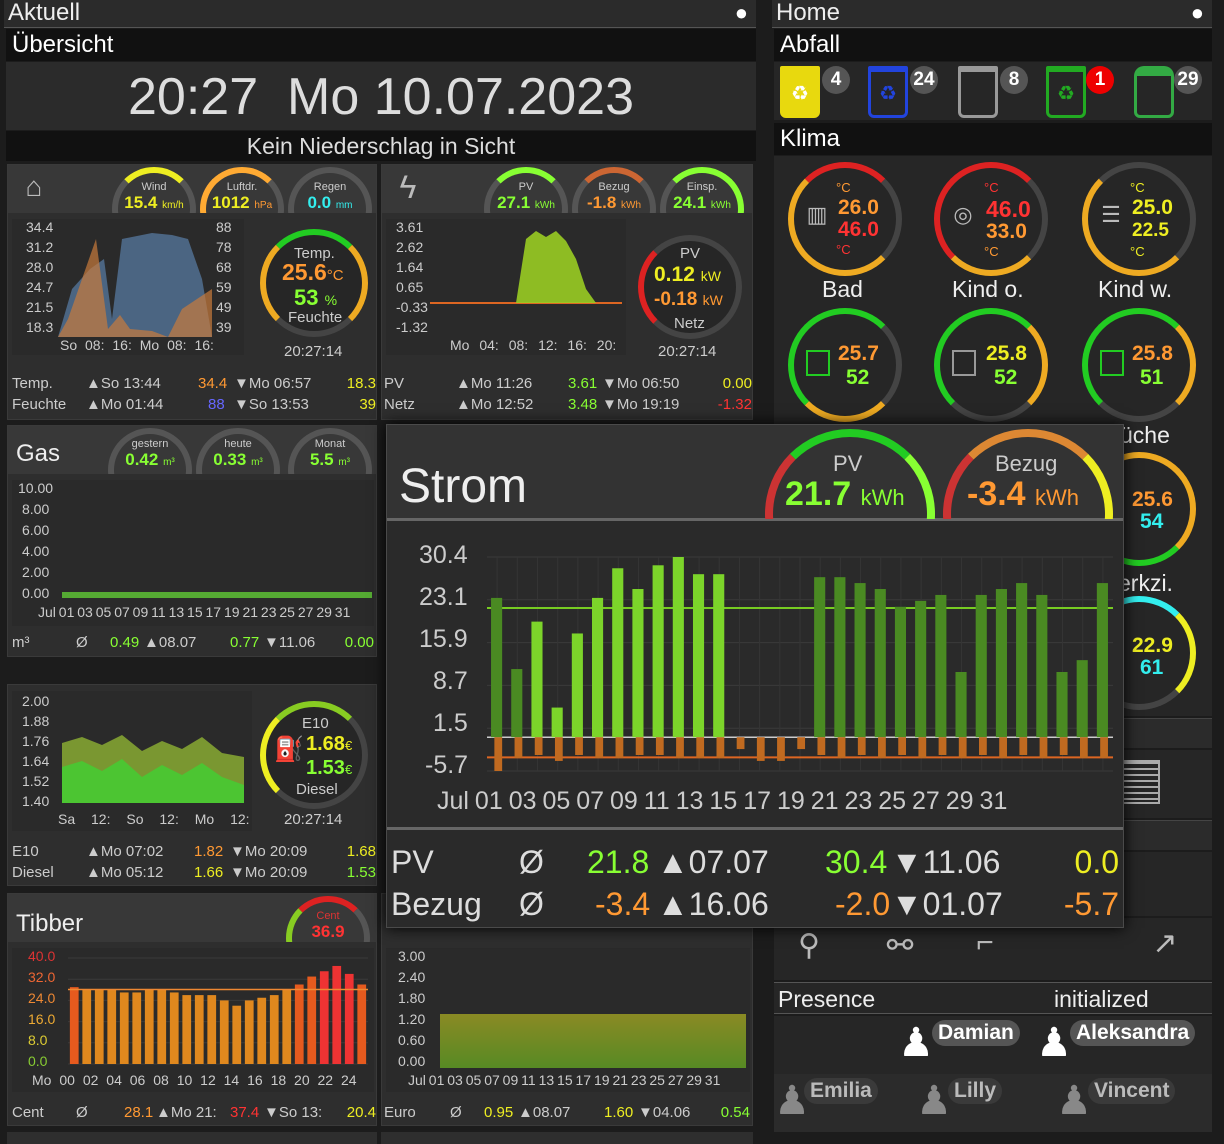 The height and width of the screenshot is (1144, 1224). What do you see at coordinates (325, 1080) in the screenshot?
I see `tx12: 22` at bounding box center [325, 1080].